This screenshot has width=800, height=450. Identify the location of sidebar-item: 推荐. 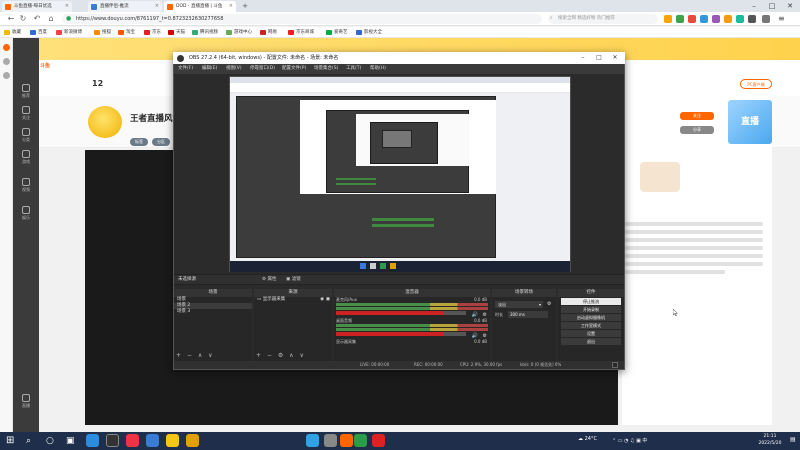
(26, 92).